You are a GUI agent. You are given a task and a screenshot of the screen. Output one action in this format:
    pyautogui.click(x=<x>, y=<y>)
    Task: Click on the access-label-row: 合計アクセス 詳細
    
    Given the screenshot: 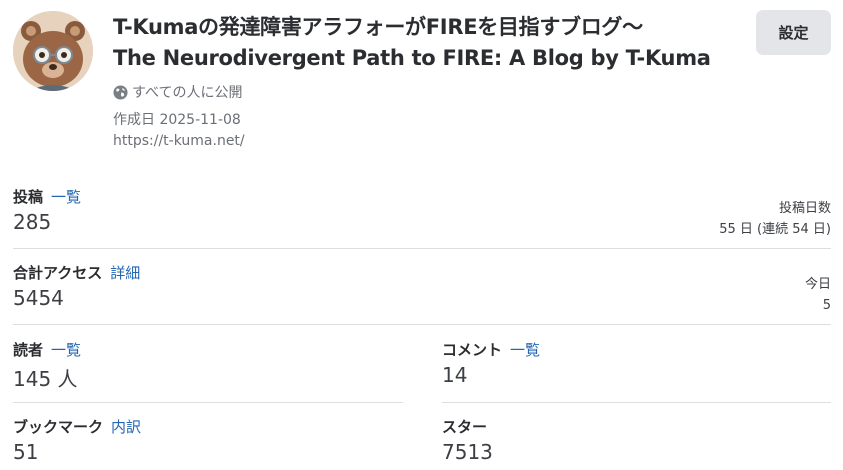 What is the action you would take?
    pyautogui.click(x=76, y=272)
    